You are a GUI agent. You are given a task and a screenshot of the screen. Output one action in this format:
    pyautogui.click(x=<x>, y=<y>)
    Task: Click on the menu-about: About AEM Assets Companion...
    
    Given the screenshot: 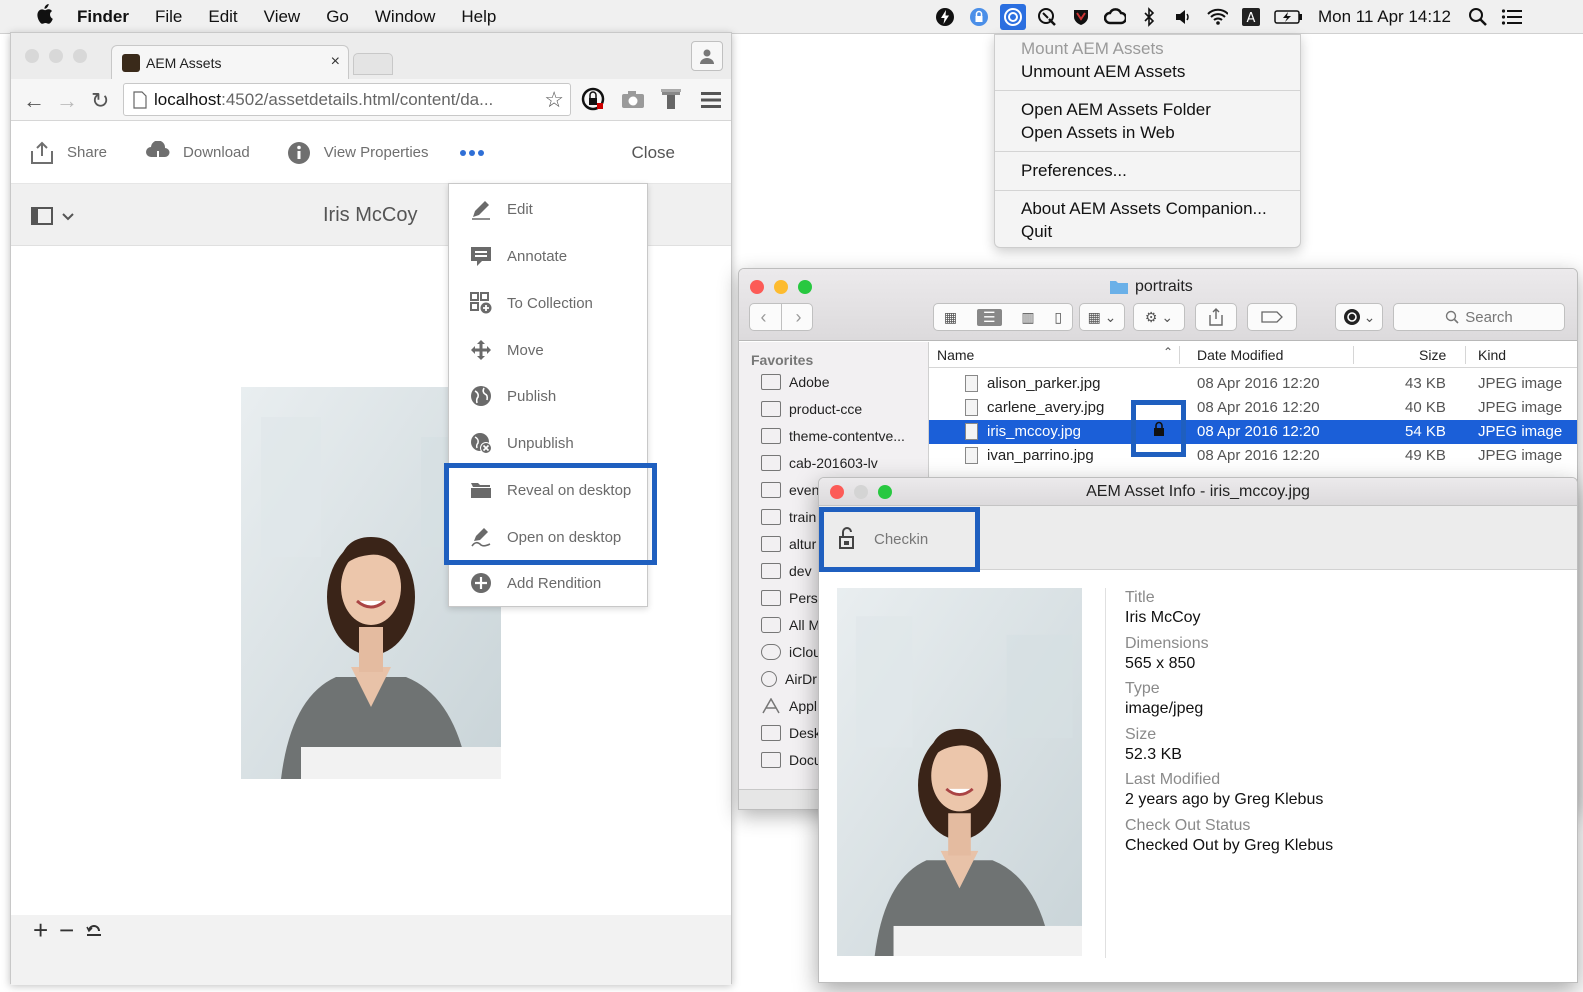 What is the action you would take?
    pyautogui.click(x=1144, y=209)
    